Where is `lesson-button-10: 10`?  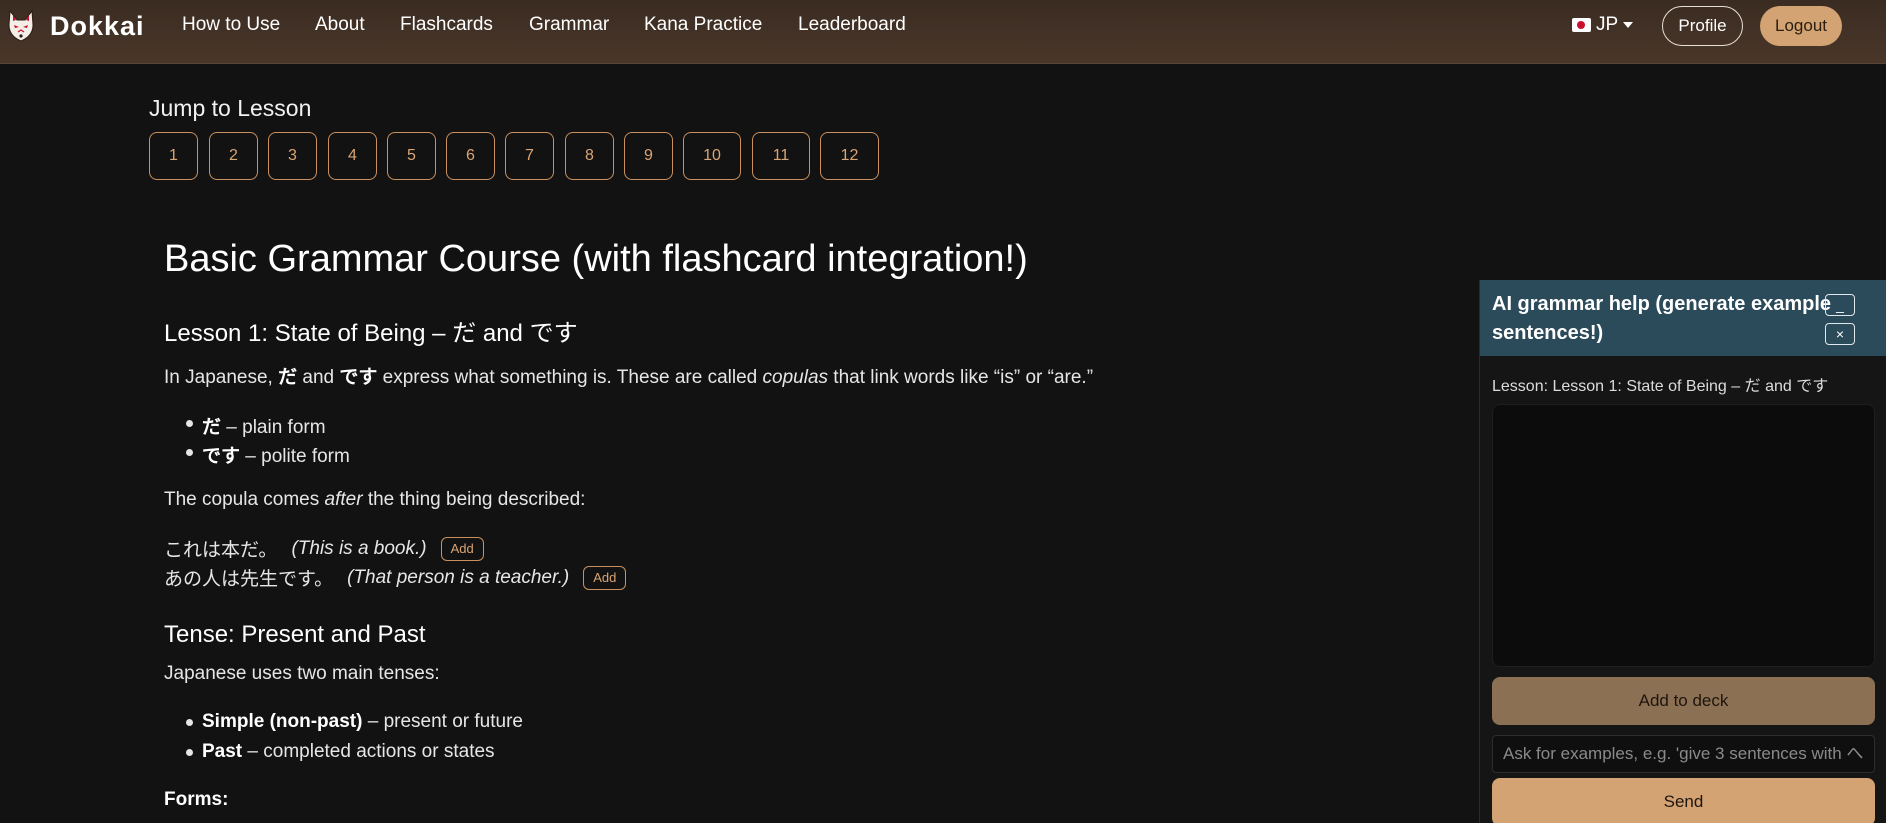
lesson-button-10: 10 is located at coordinates (712, 156).